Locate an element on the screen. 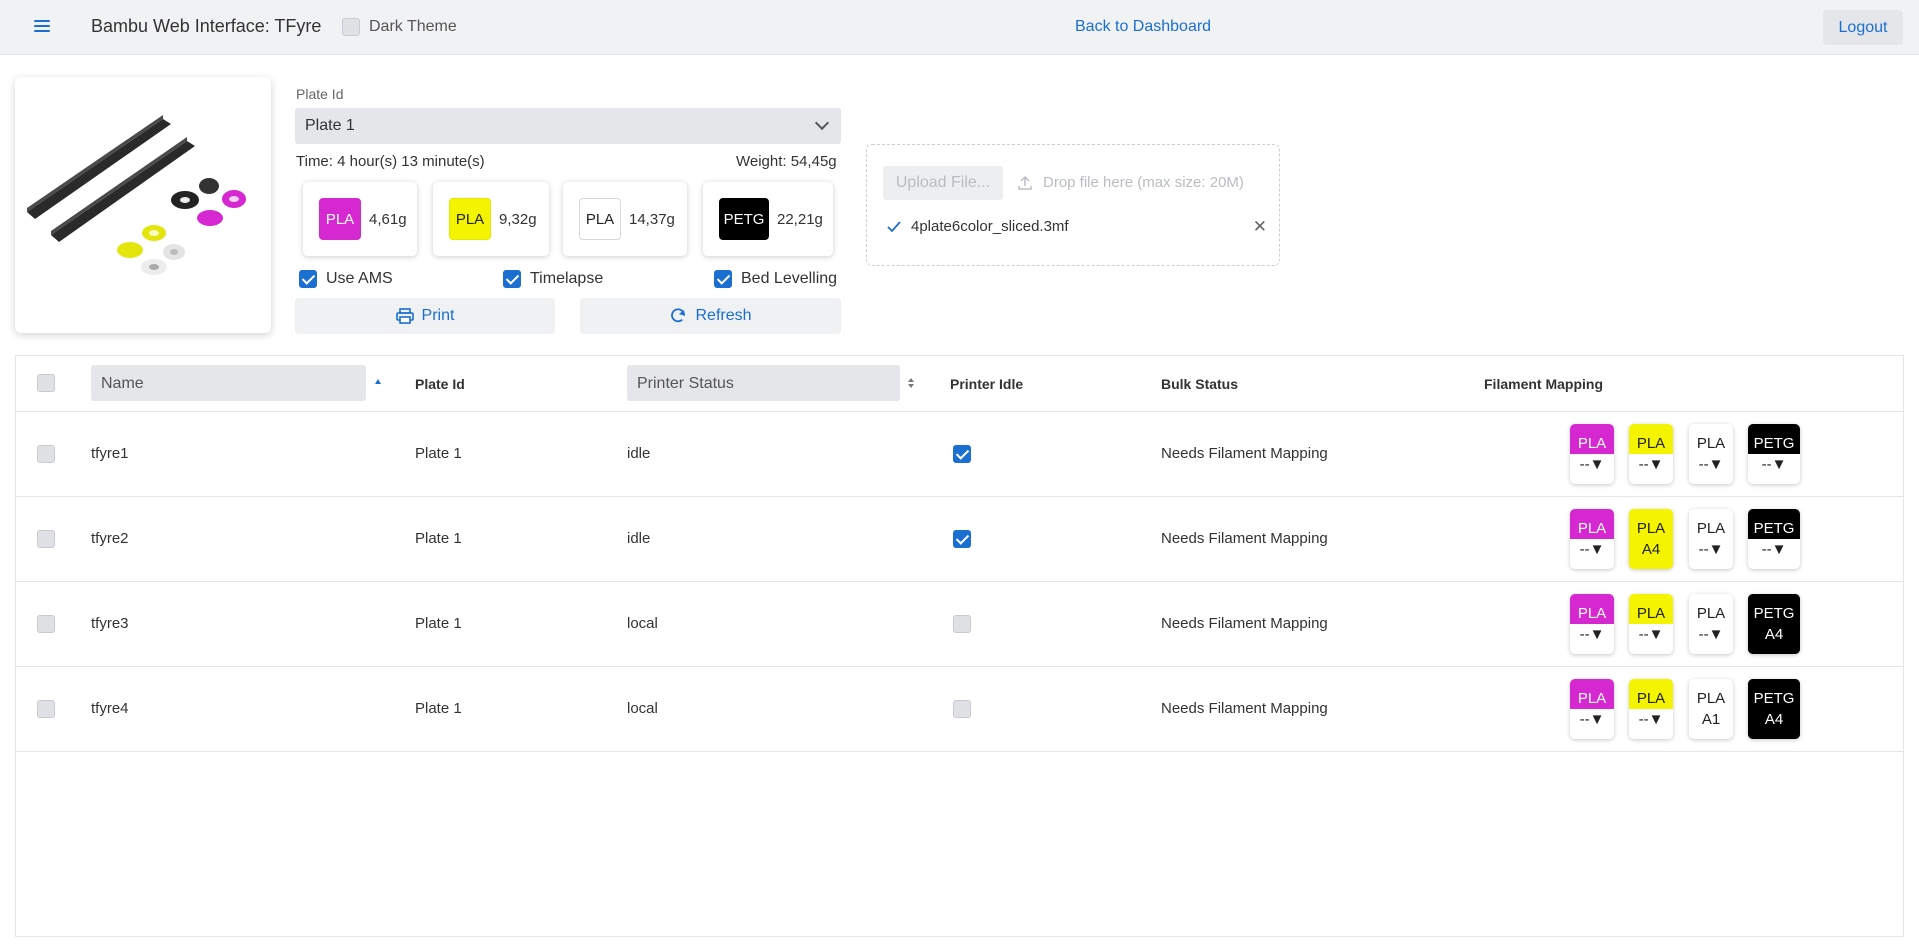  filament-card: PLA 14,37g is located at coordinates (625, 219).